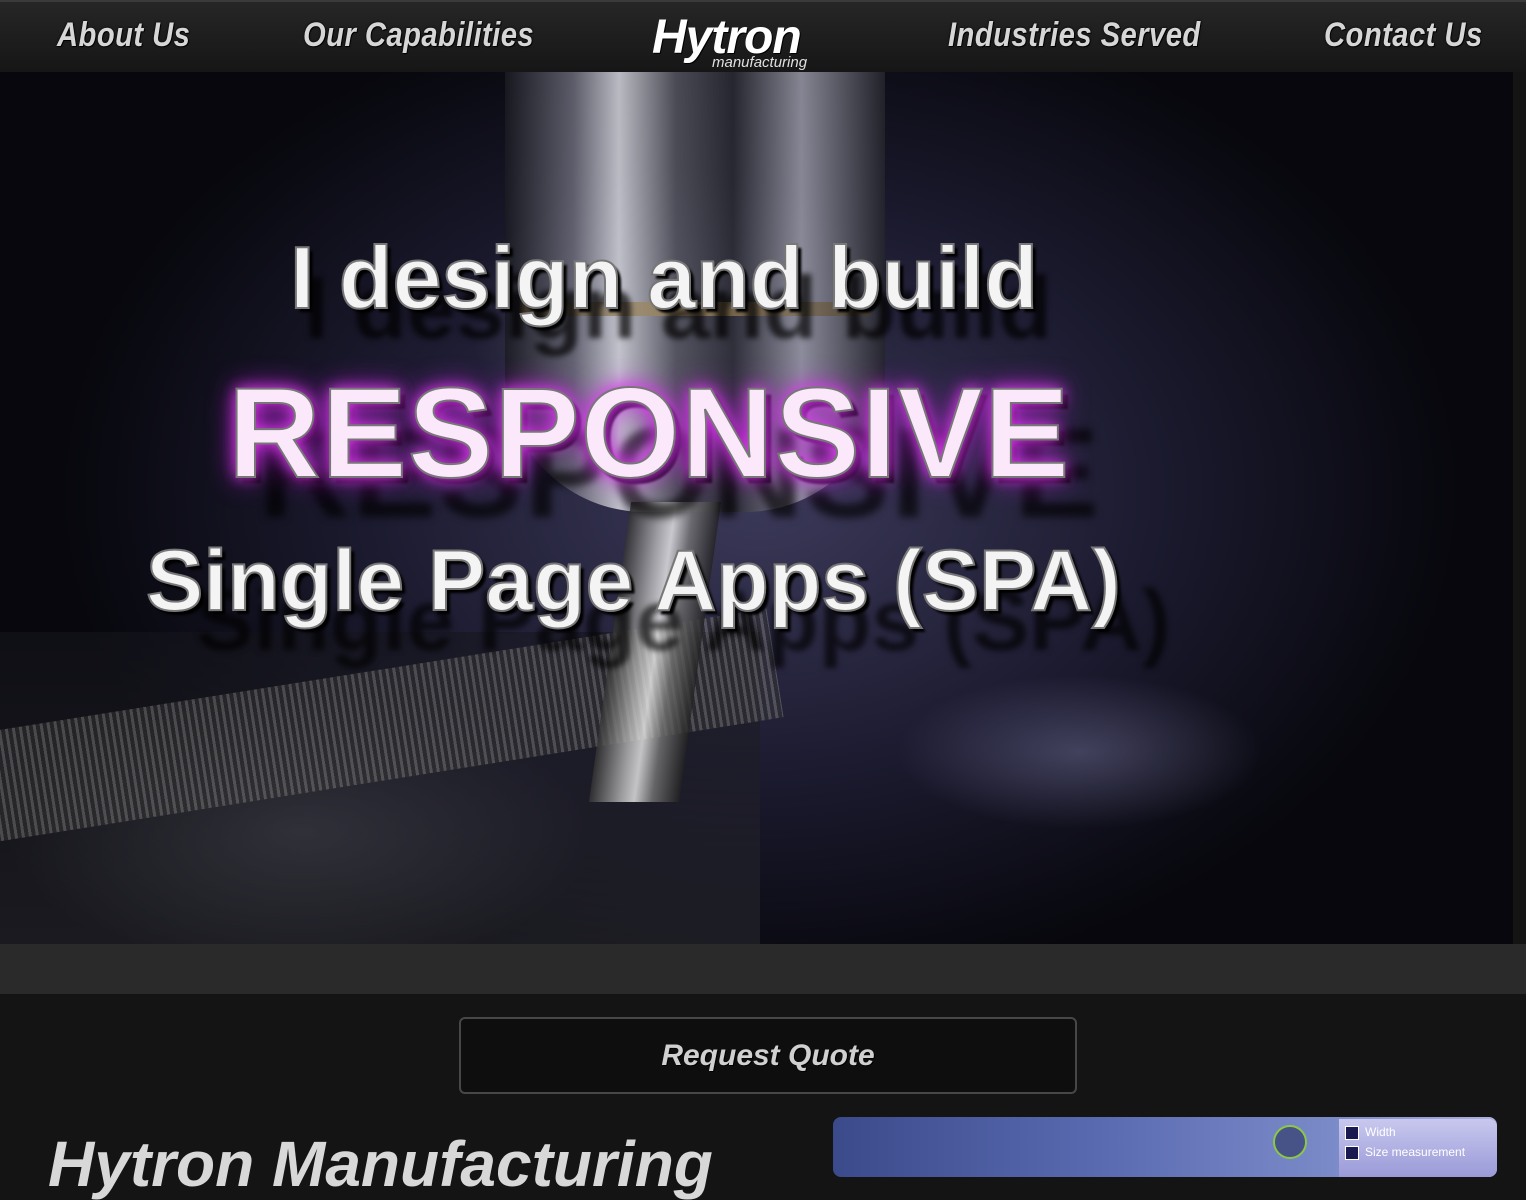  I want to click on measure-tool-icon, so click(1290, 1142).